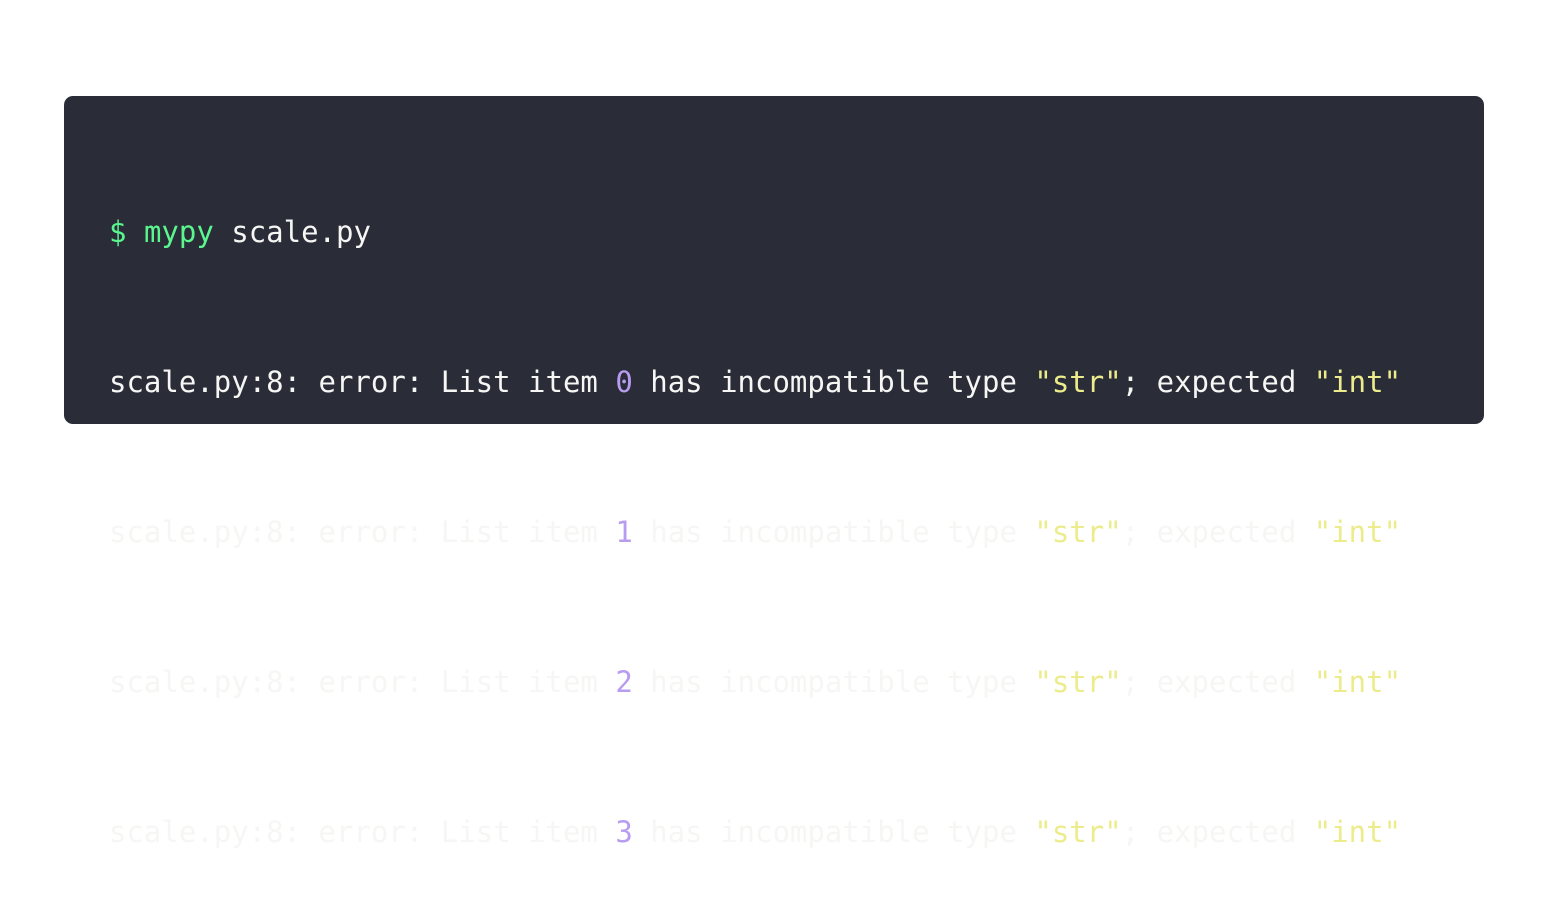 This screenshot has width=1548, height=924. I want to click on list-index: 1, so click(624, 532).